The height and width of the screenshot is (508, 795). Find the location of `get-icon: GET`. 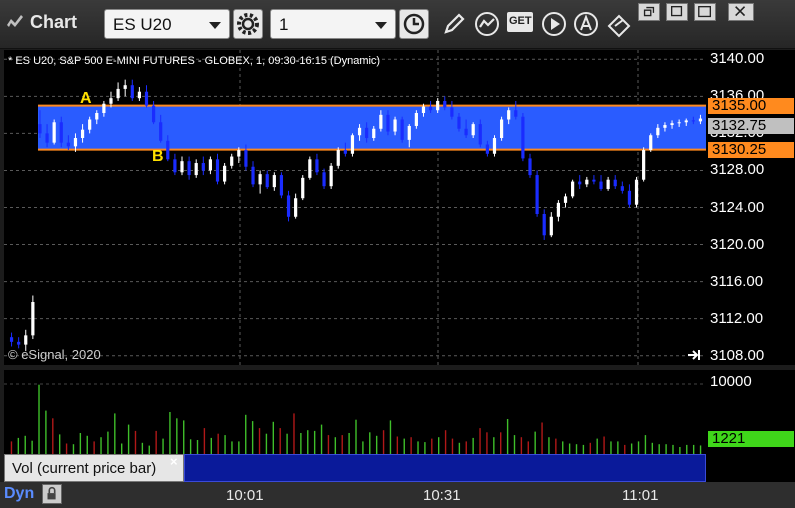

get-icon: GET is located at coordinates (520, 21).